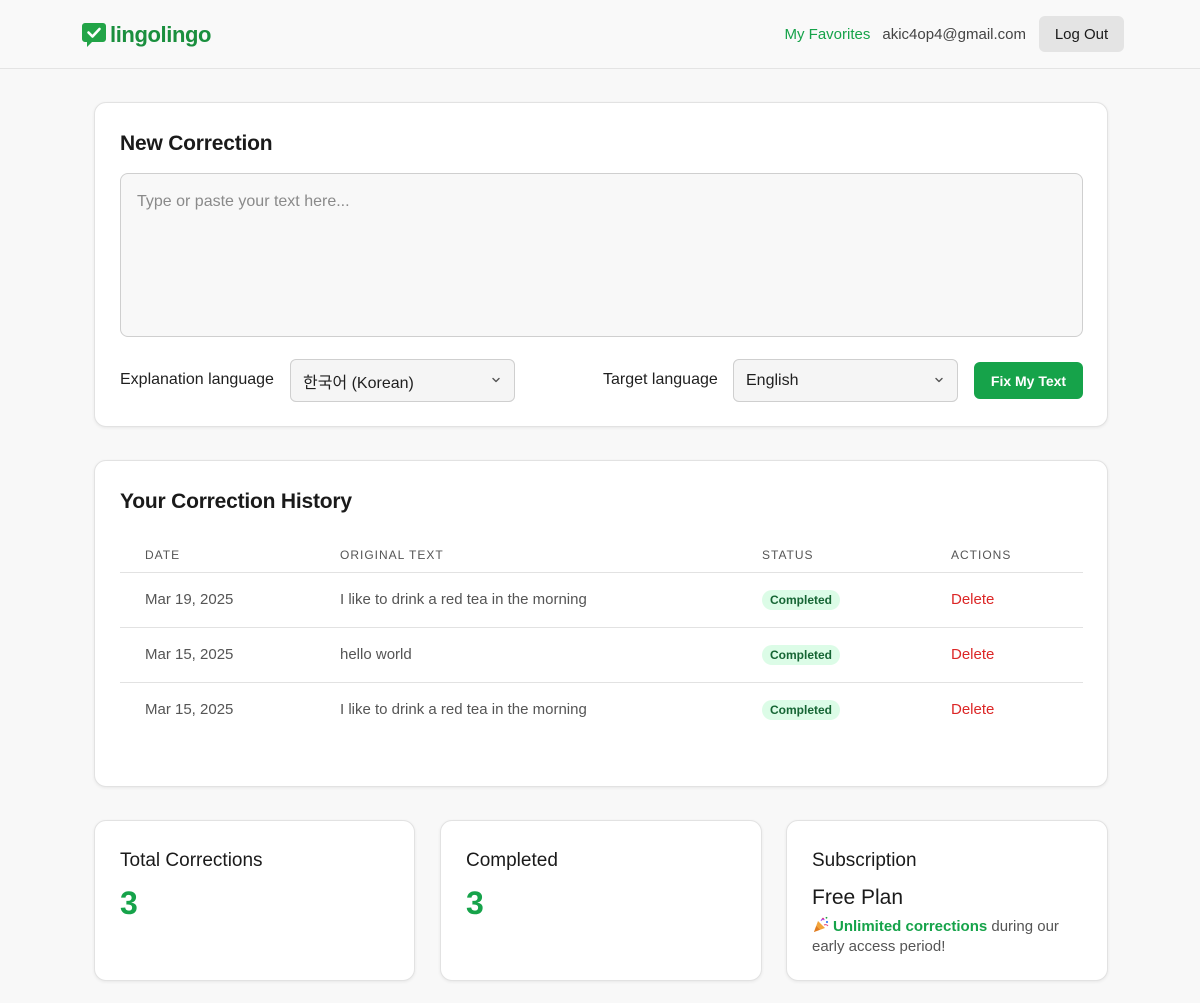 This screenshot has height=1003, width=1200. I want to click on fix-my-text-button: Fix My Text, so click(1028, 380).